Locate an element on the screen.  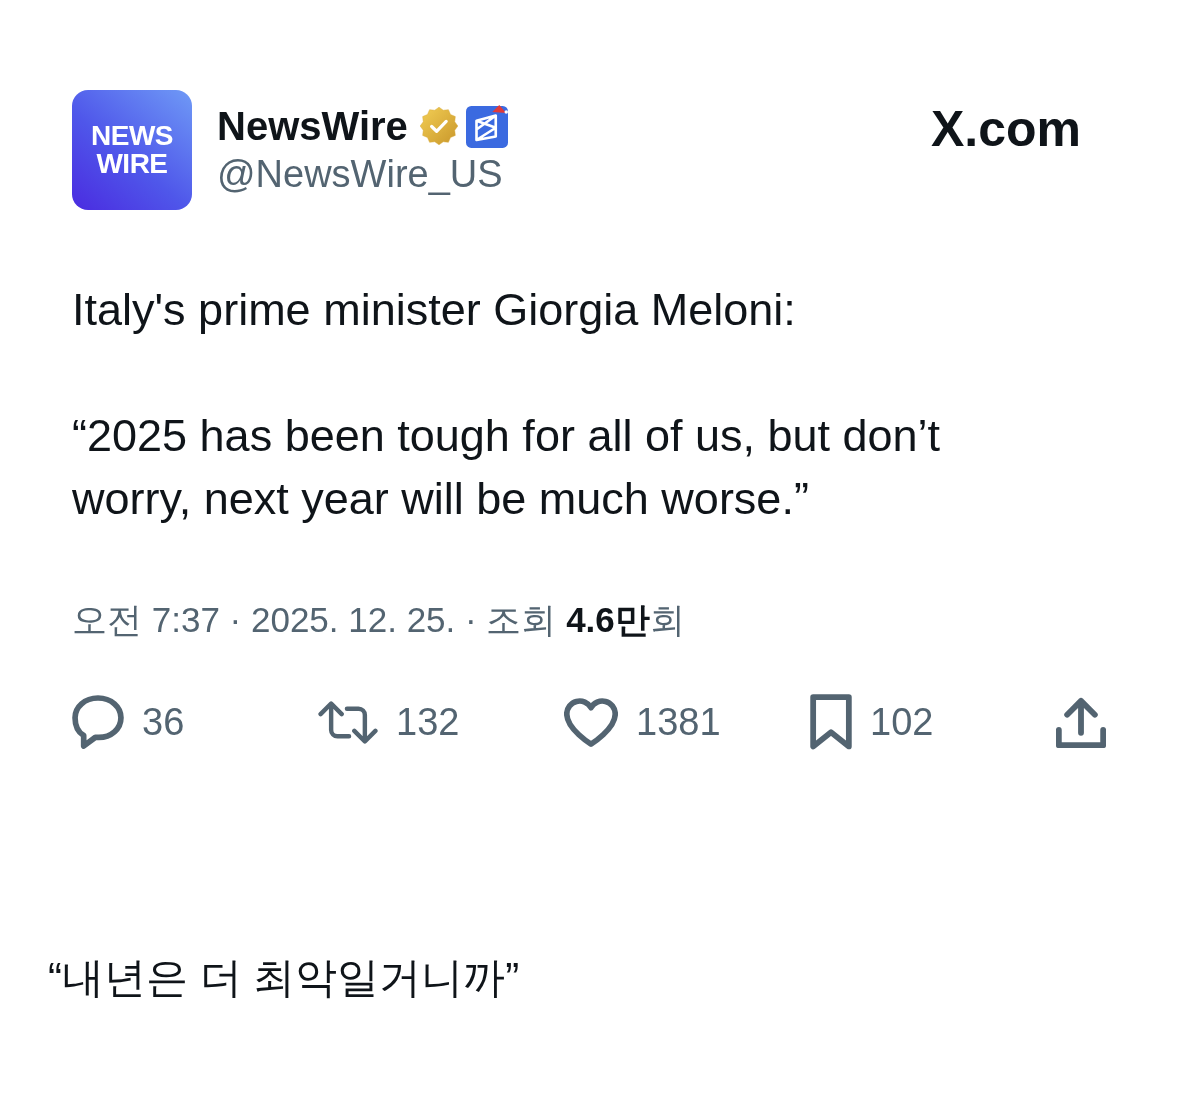
bookmark-button: 102 is located at coordinates (872, 722).